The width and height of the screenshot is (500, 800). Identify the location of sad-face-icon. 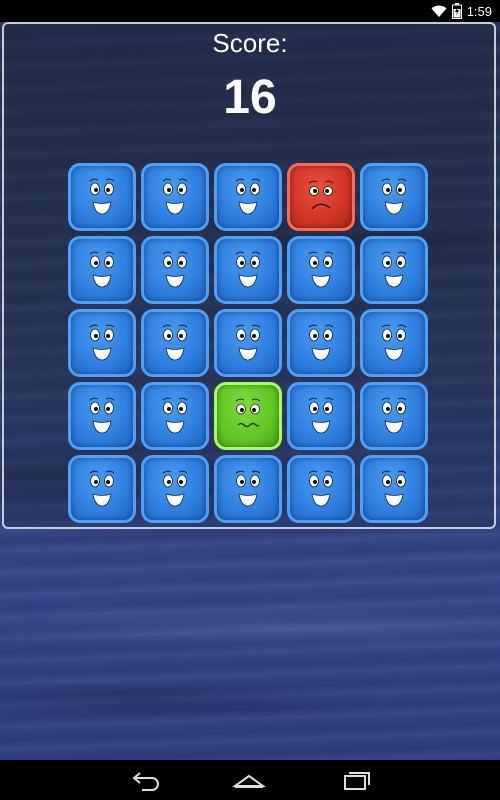
(321, 195).